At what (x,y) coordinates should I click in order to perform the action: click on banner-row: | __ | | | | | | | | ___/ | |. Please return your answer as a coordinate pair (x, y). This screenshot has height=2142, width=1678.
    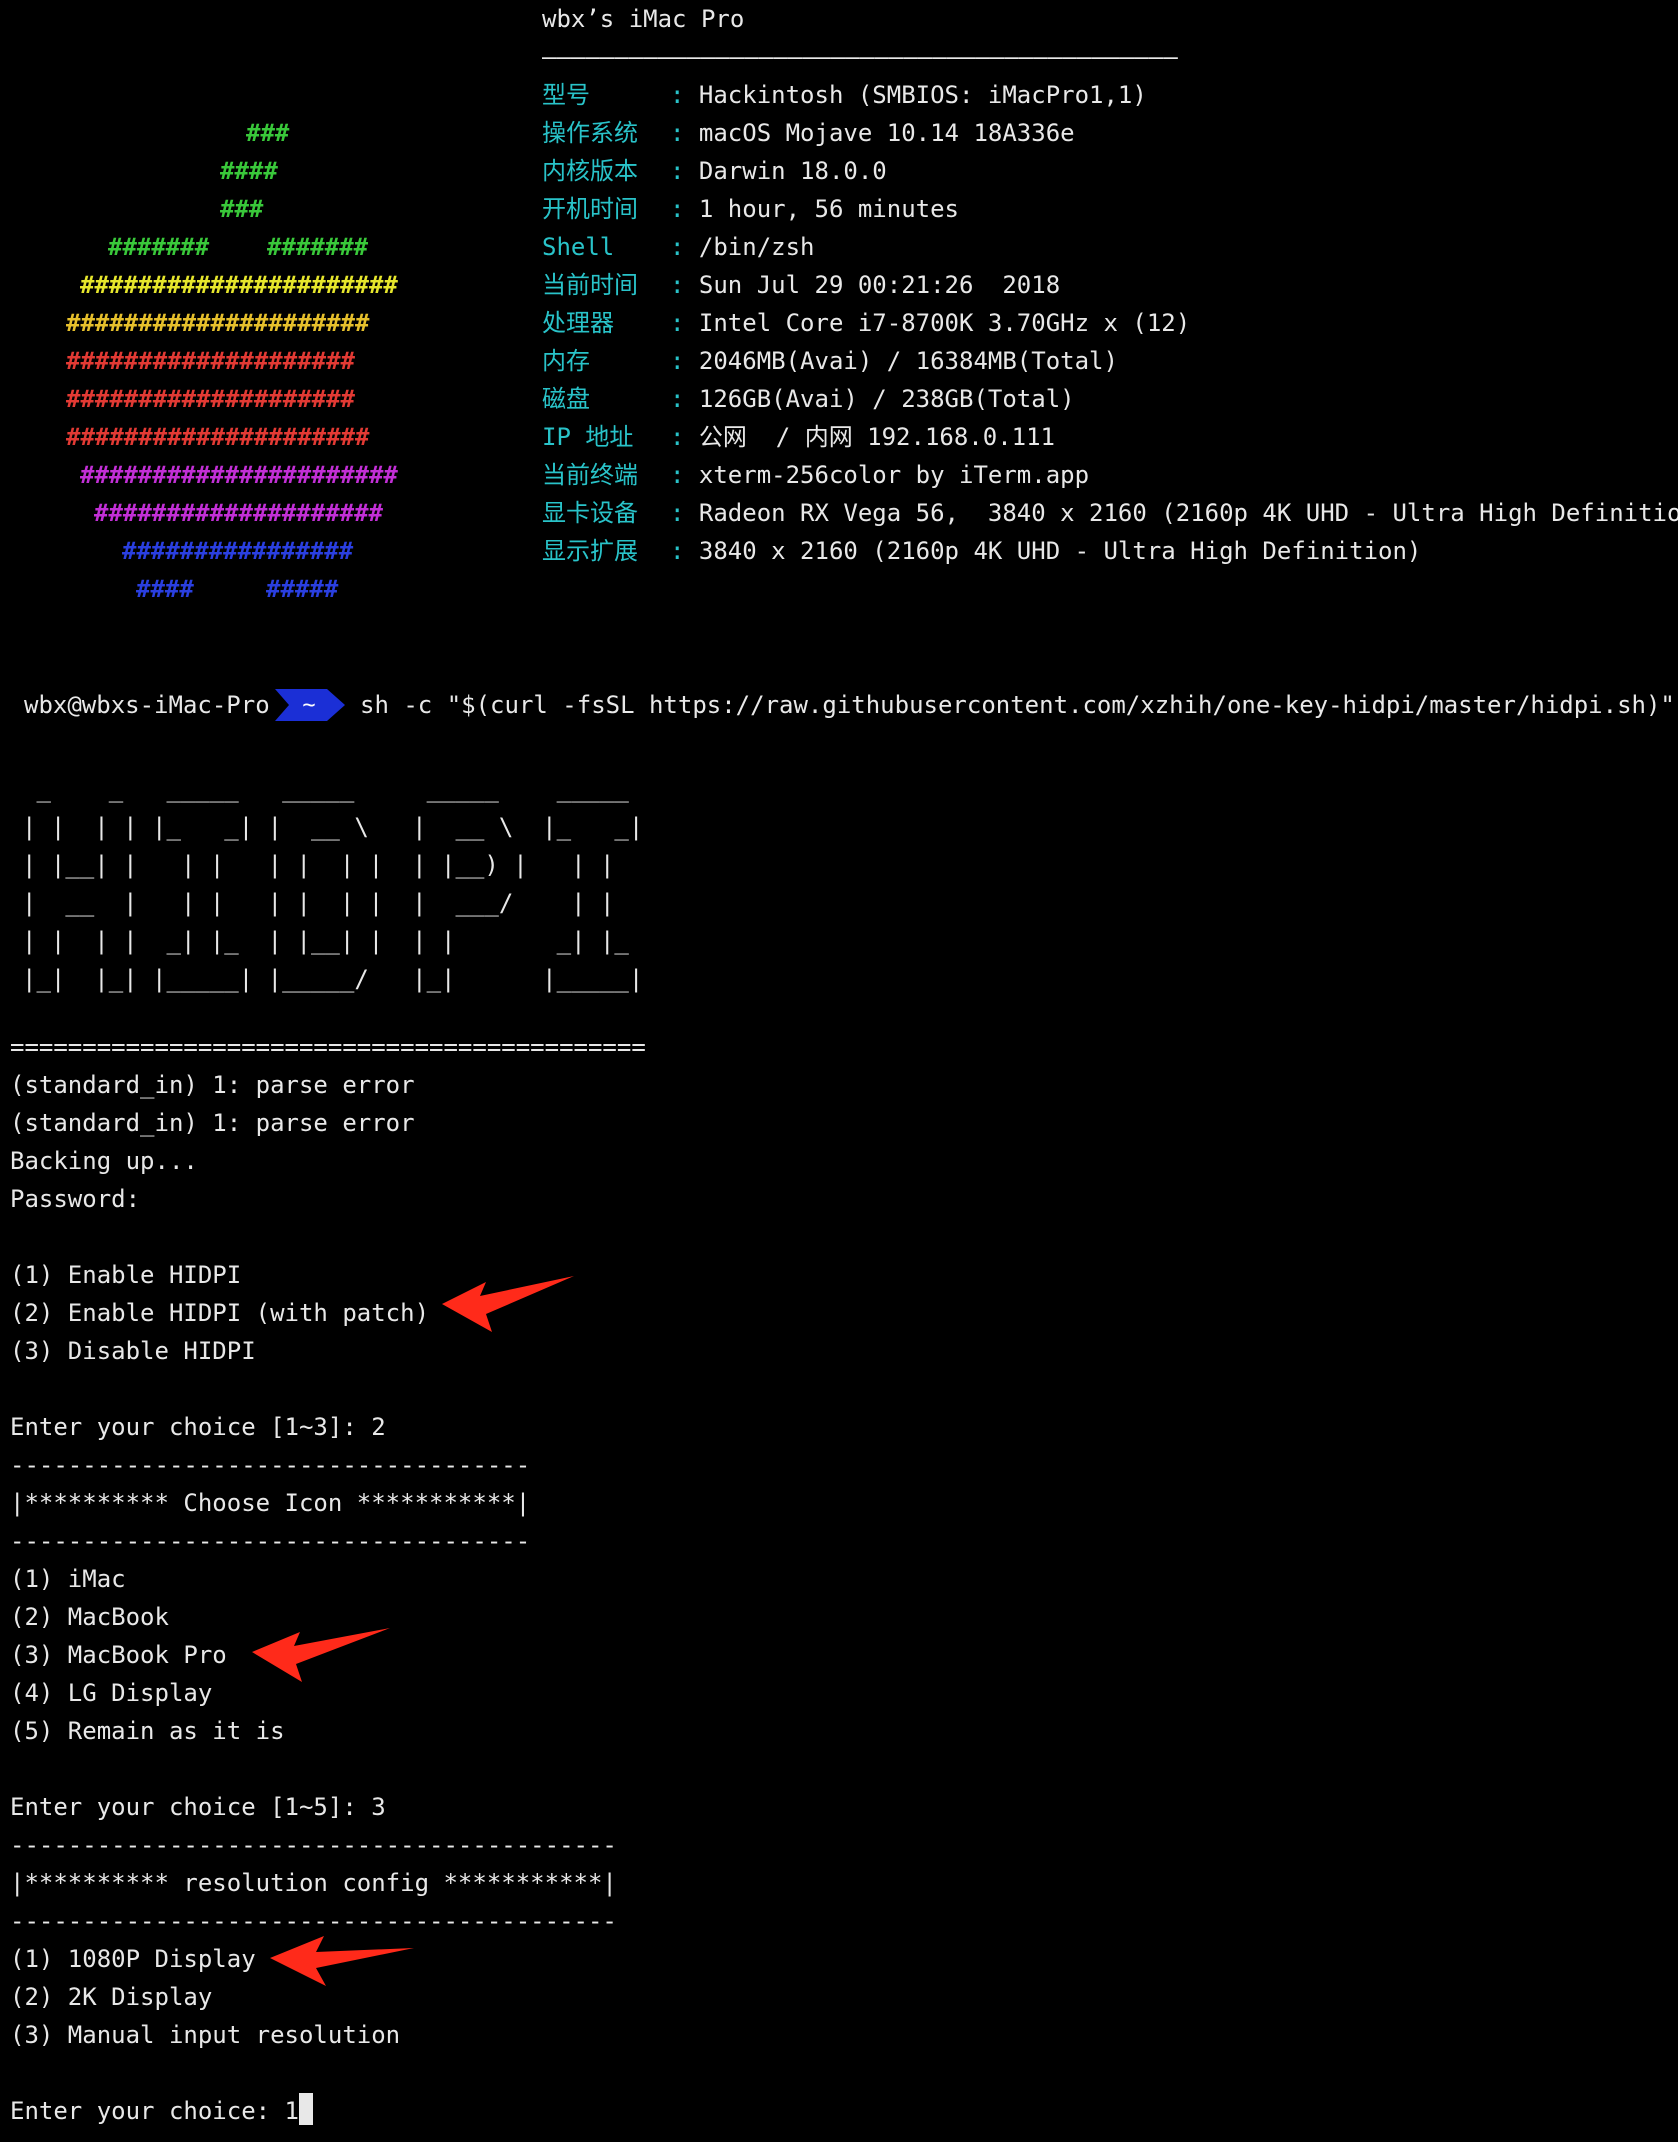
    Looking at the image, I should click on (333, 903).